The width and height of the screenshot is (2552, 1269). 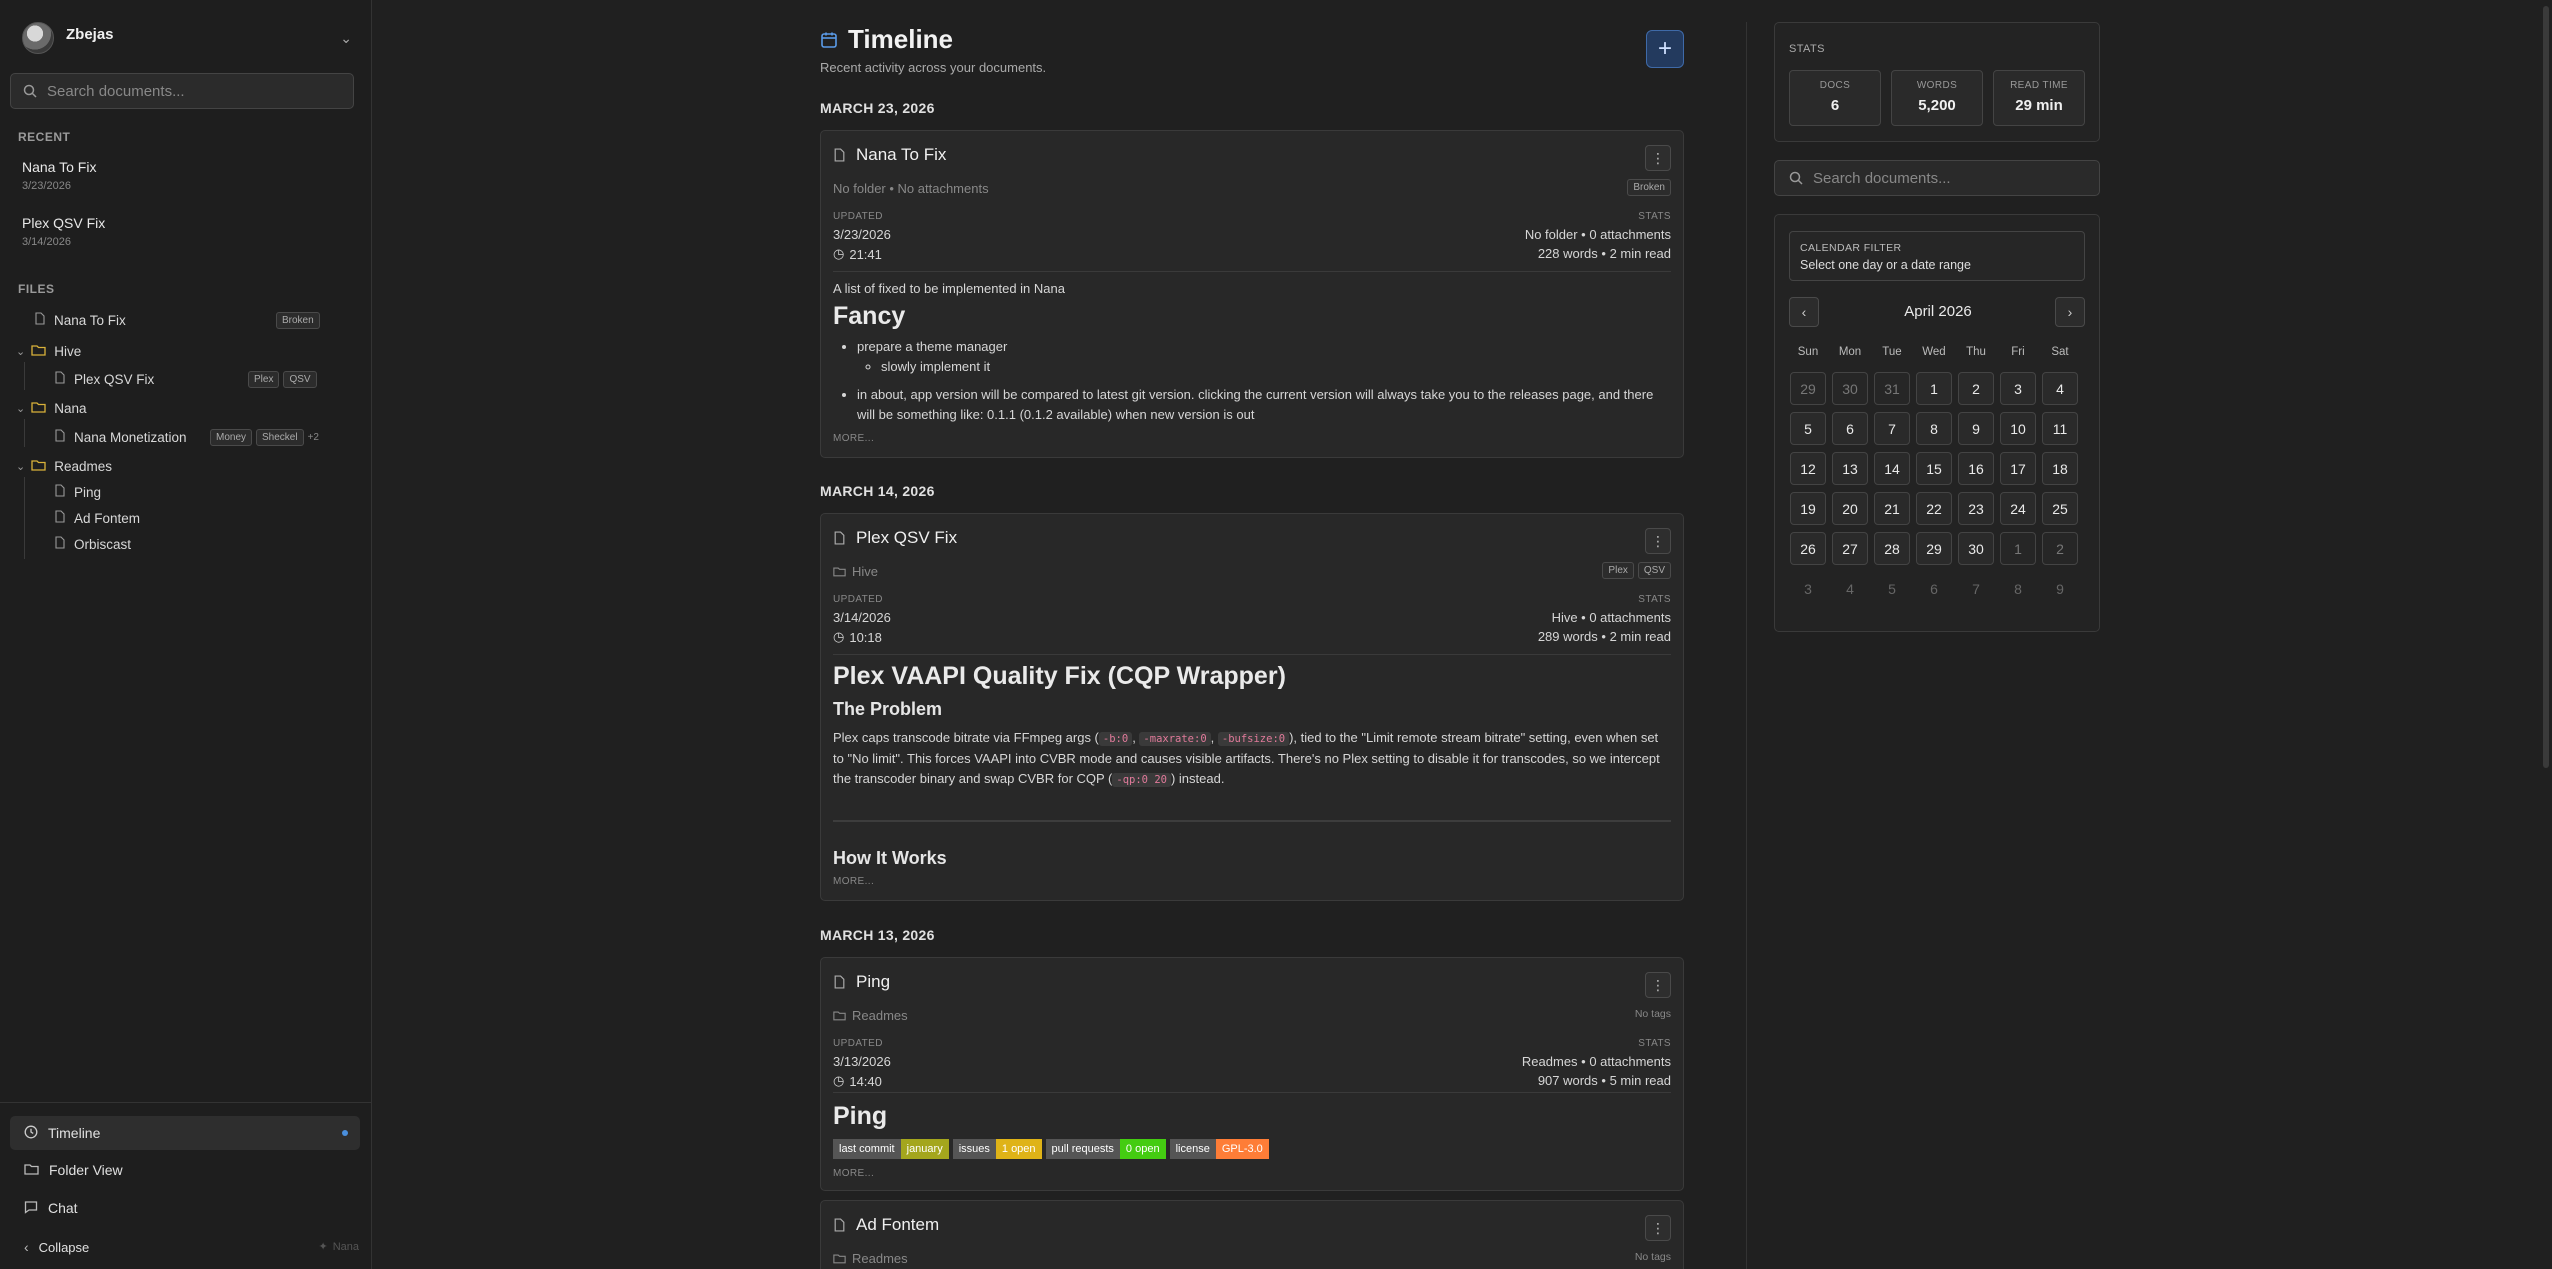 I want to click on folder-icon, so click(x=839, y=1016).